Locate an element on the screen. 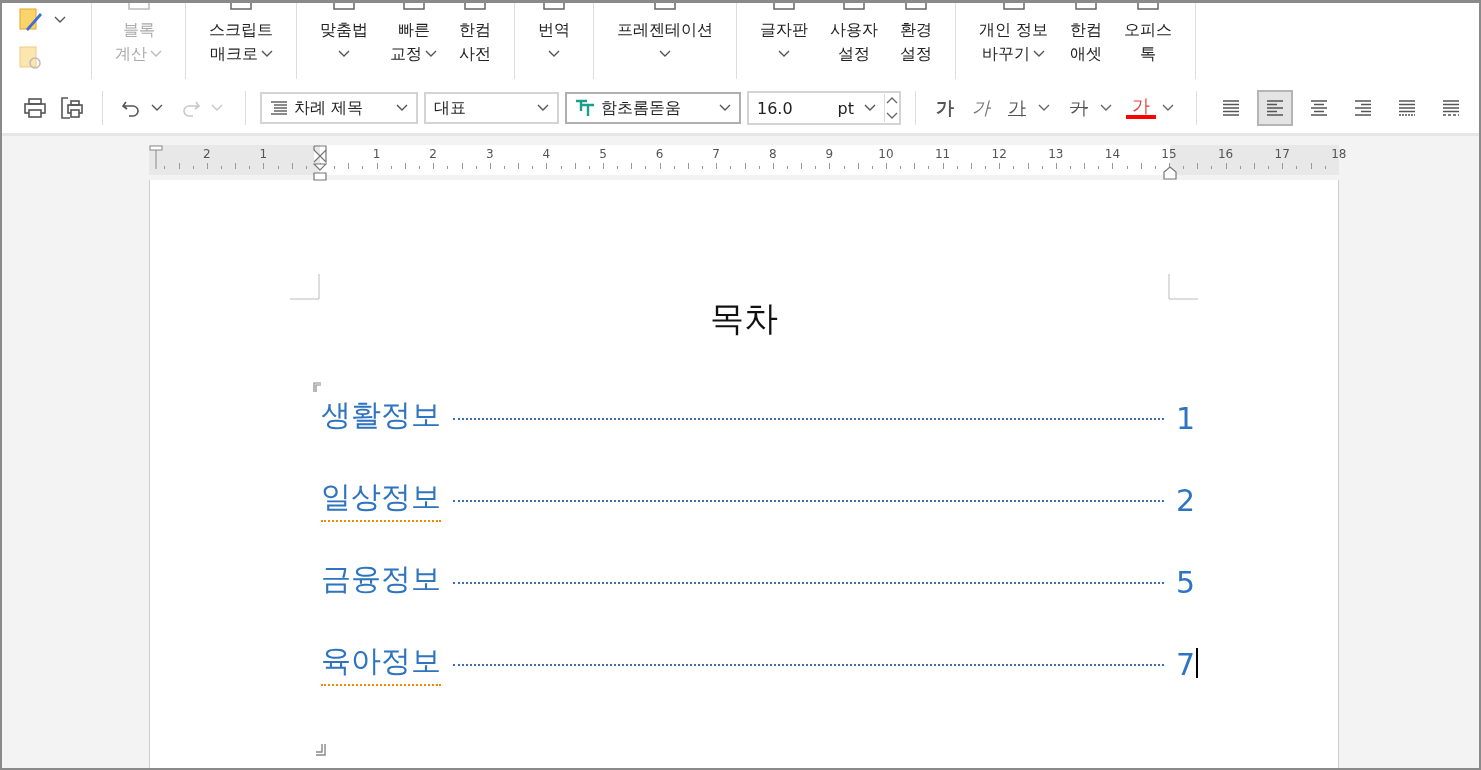 This screenshot has width=1481, height=770. ruler-number: 16 is located at coordinates (1225, 154).